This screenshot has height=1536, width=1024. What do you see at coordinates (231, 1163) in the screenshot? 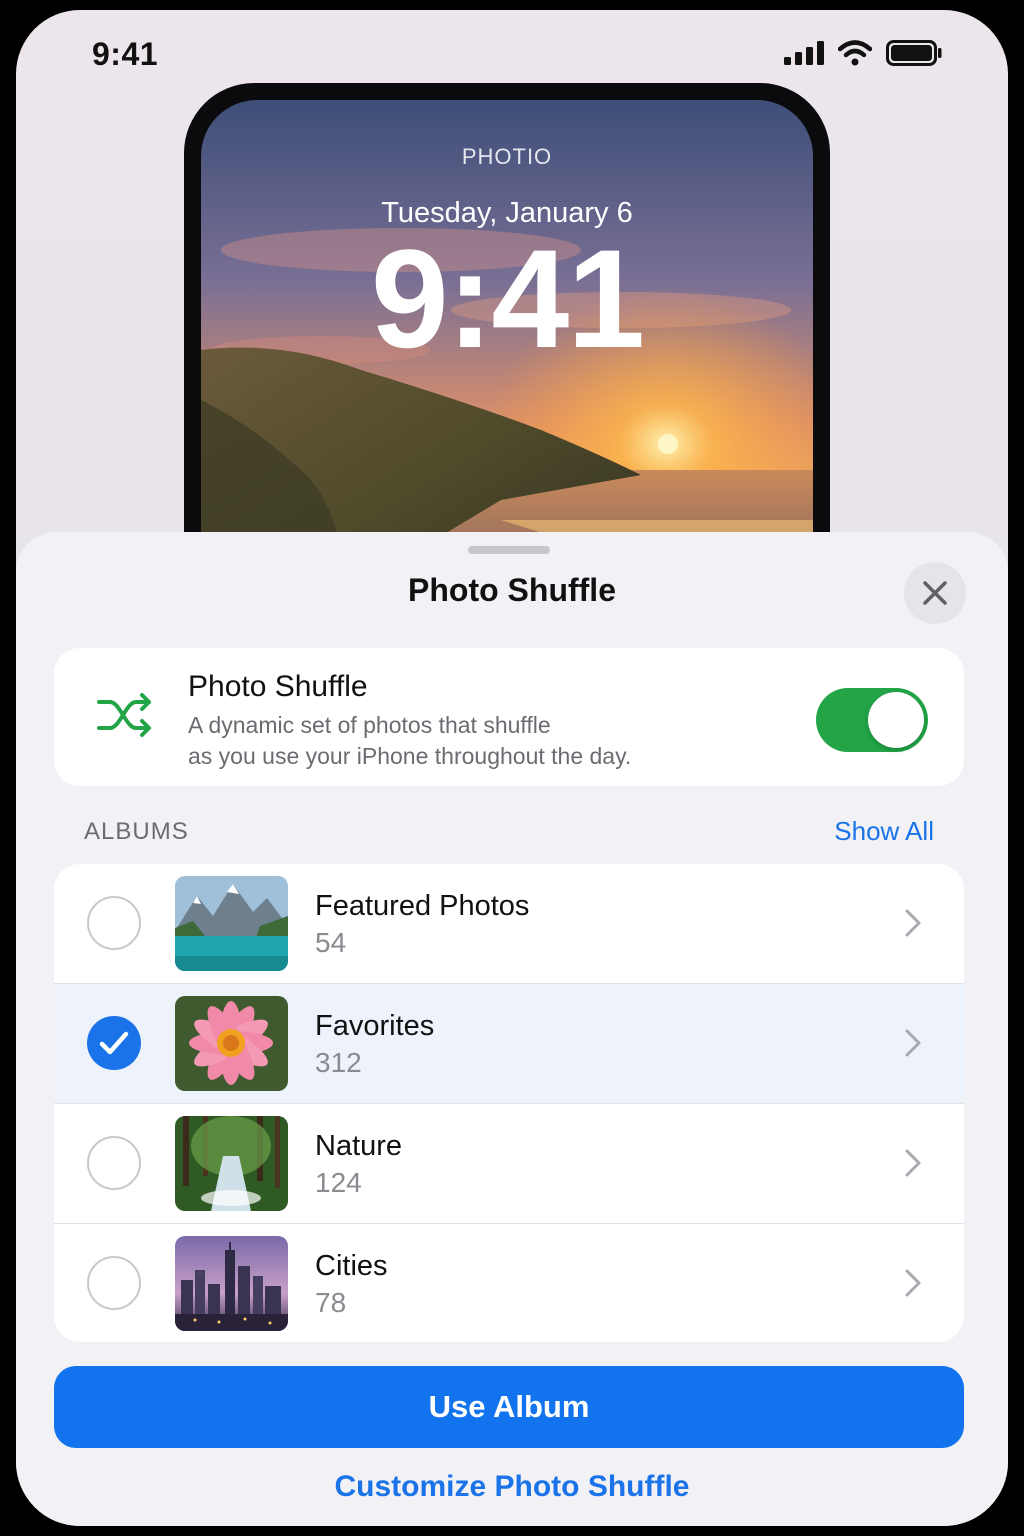
I see `album-thumbnail-nature` at bounding box center [231, 1163].